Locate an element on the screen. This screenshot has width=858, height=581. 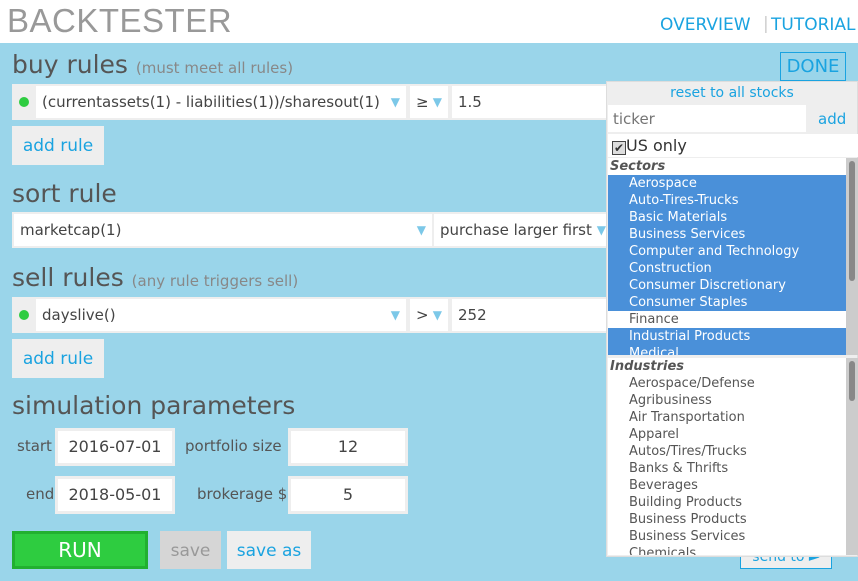
start-date-input: 2016-07-01 is located at coordinates (115, 447).